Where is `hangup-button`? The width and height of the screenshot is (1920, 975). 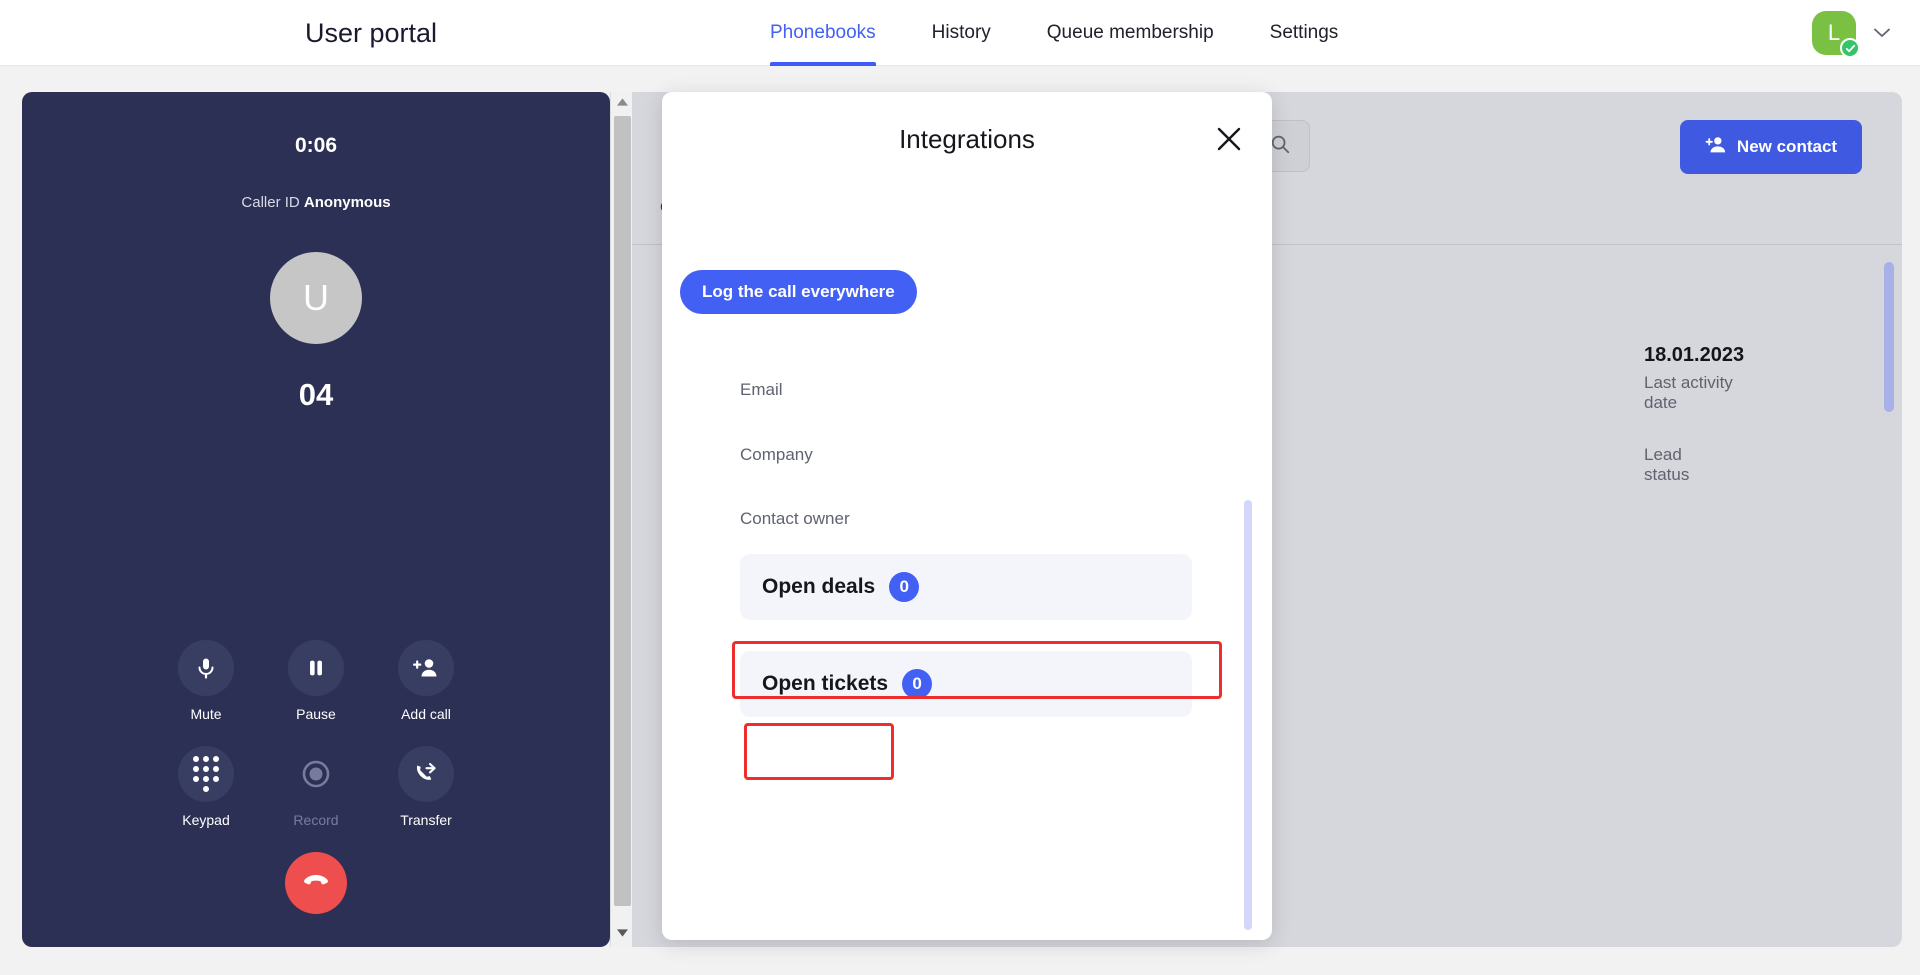 hangup-button is located at coordinates (316, 883).